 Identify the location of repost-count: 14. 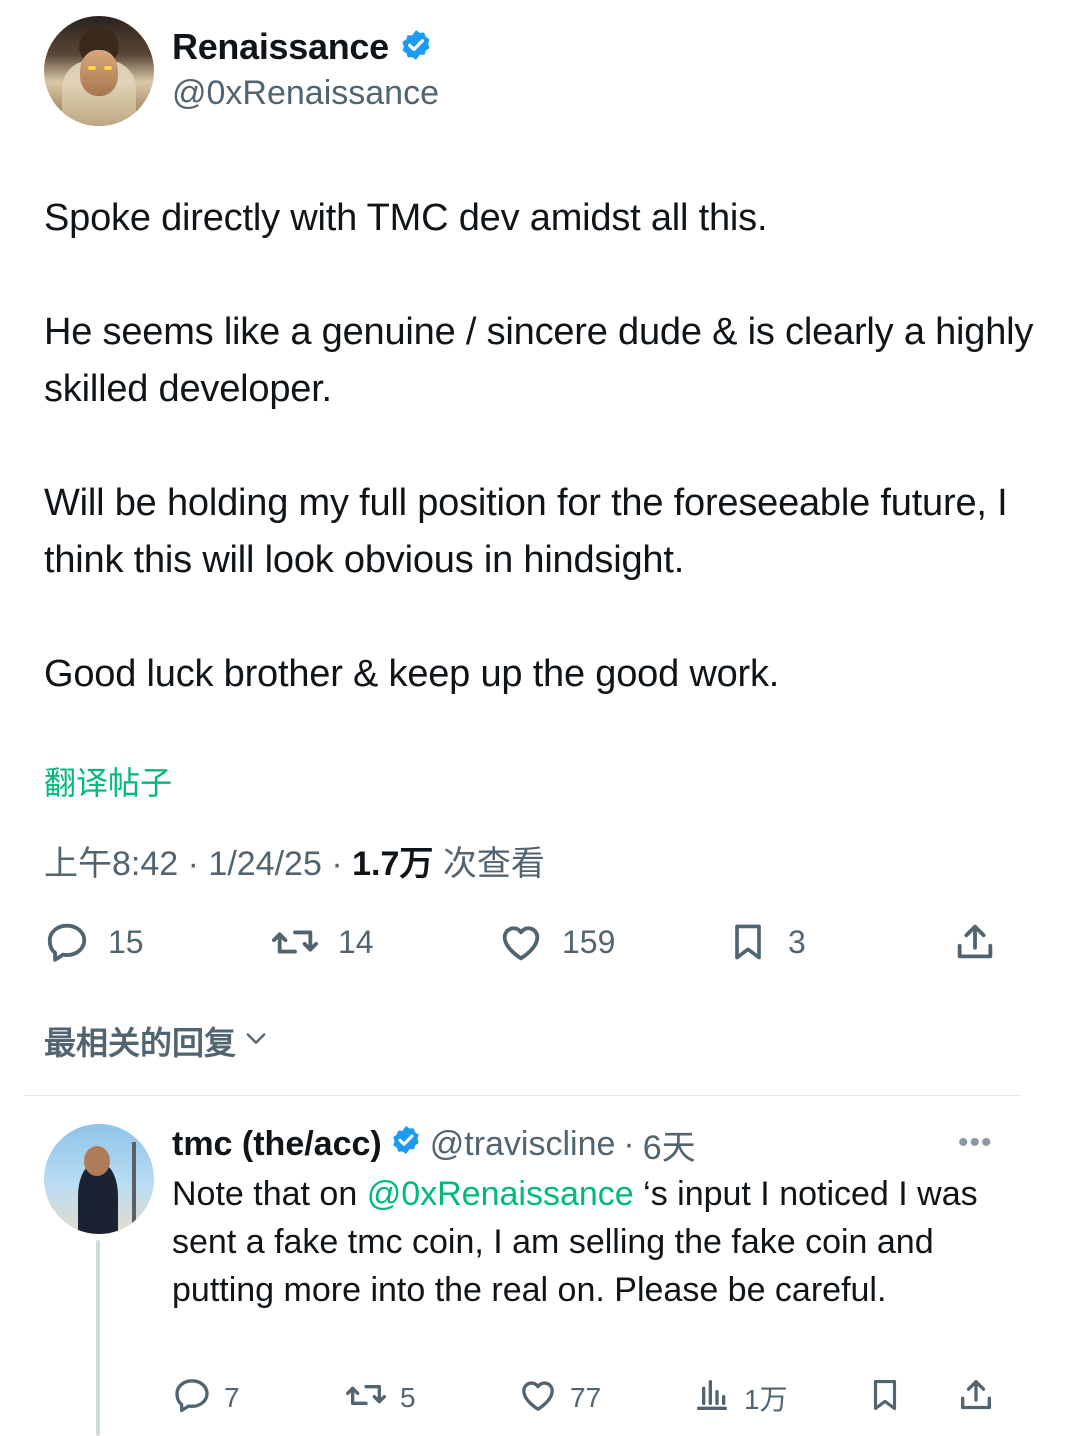
(356, 941).